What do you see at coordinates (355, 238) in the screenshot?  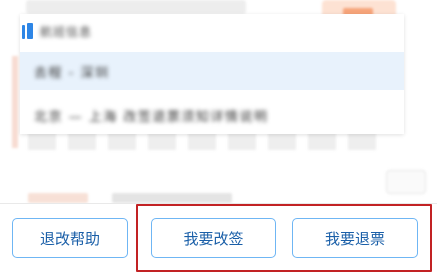 I see `refund-ticket-button: 我要退票` at bounding box center [355, 238].